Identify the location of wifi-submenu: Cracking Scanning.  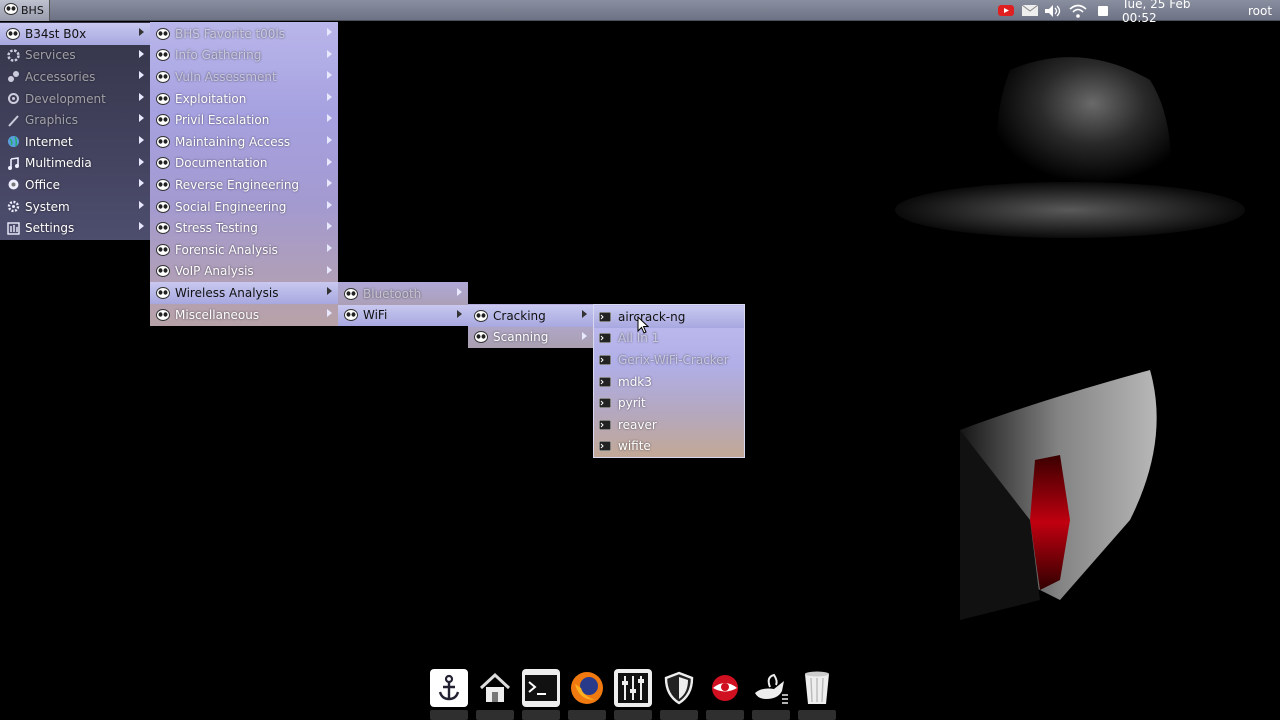
(530, 326).